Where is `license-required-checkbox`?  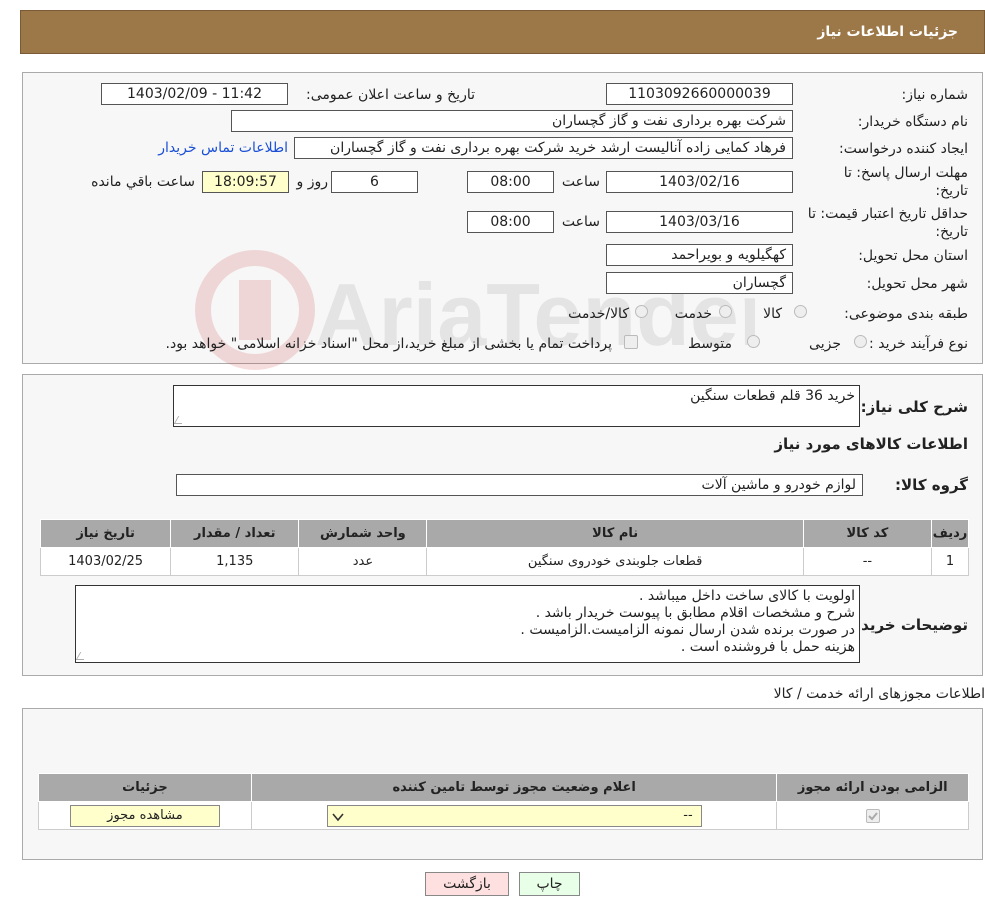
license-required-checkbox is located at coordinates (872, 815).